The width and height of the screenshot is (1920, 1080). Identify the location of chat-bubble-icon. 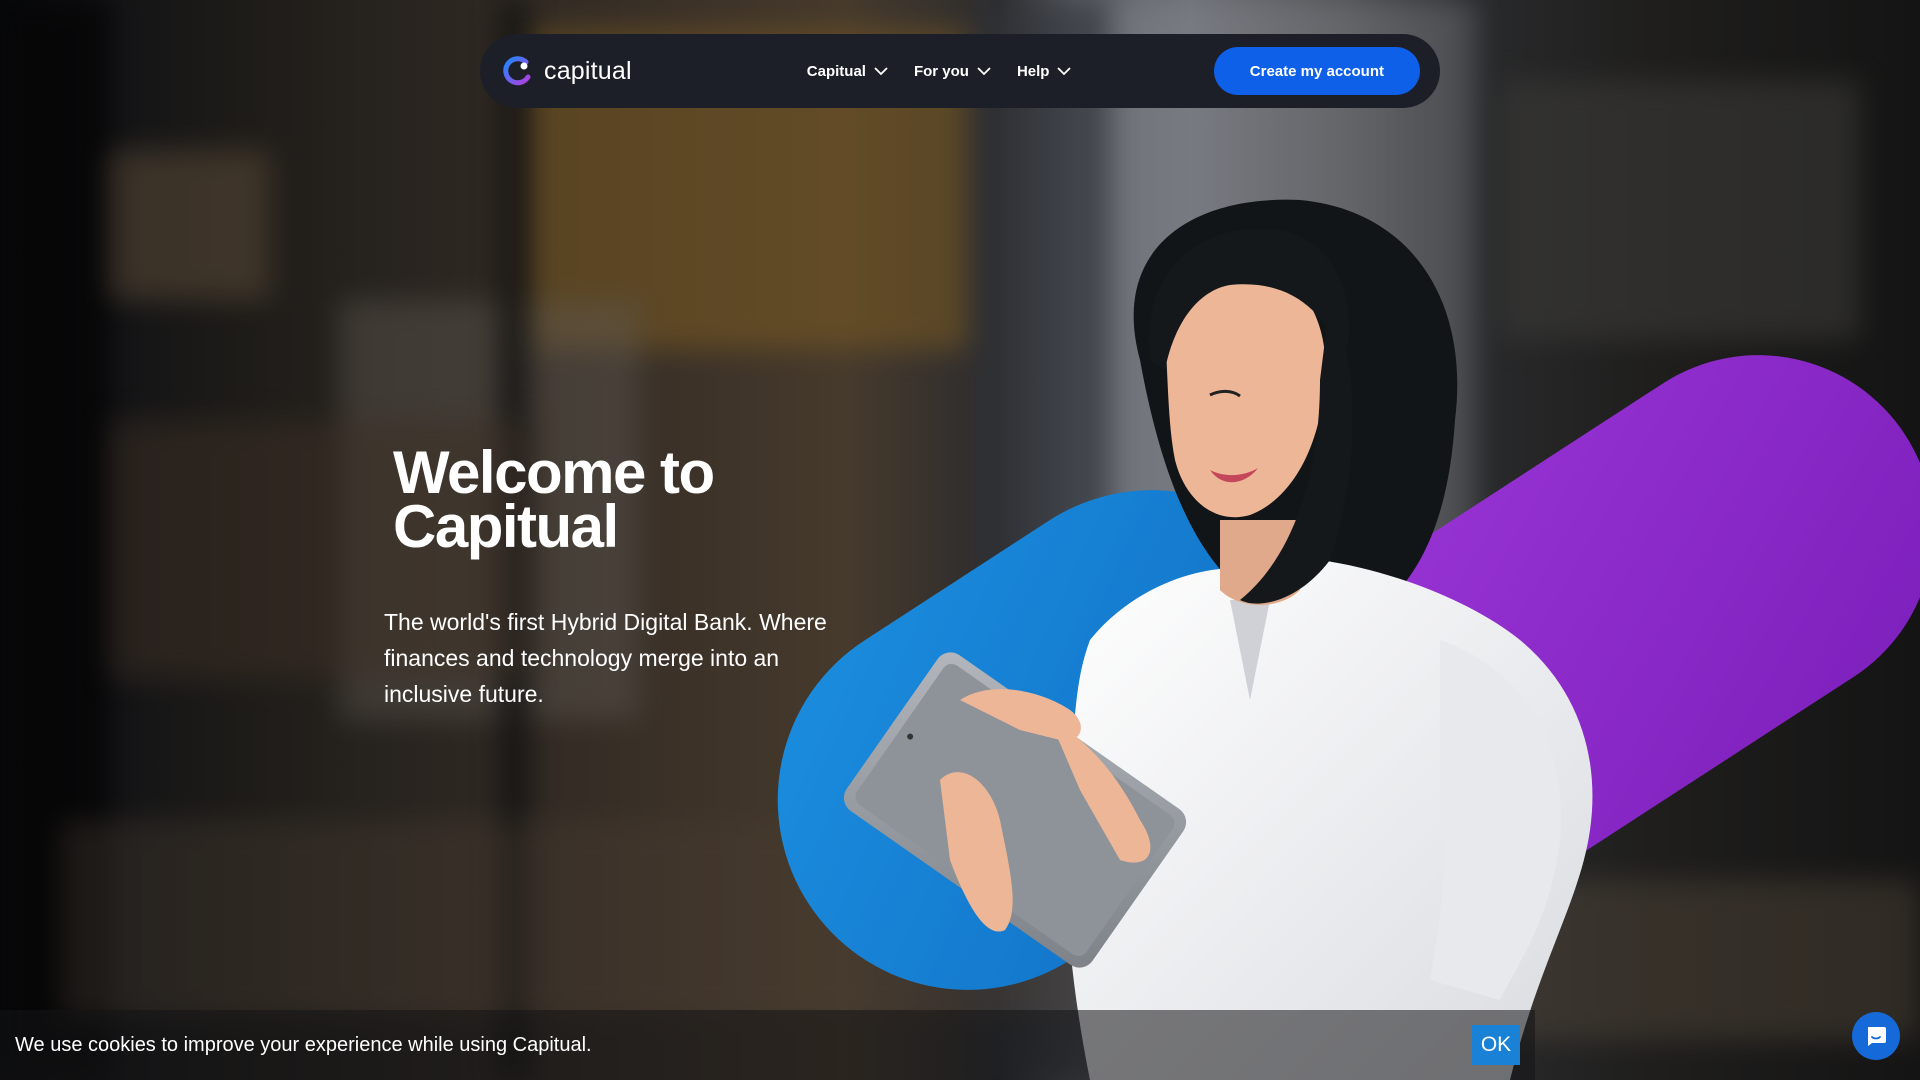
(1877, 1036).